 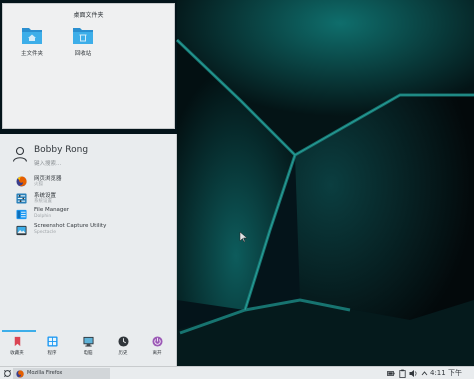 I want to click on system-settings-icon, so click(x=21, y=198).